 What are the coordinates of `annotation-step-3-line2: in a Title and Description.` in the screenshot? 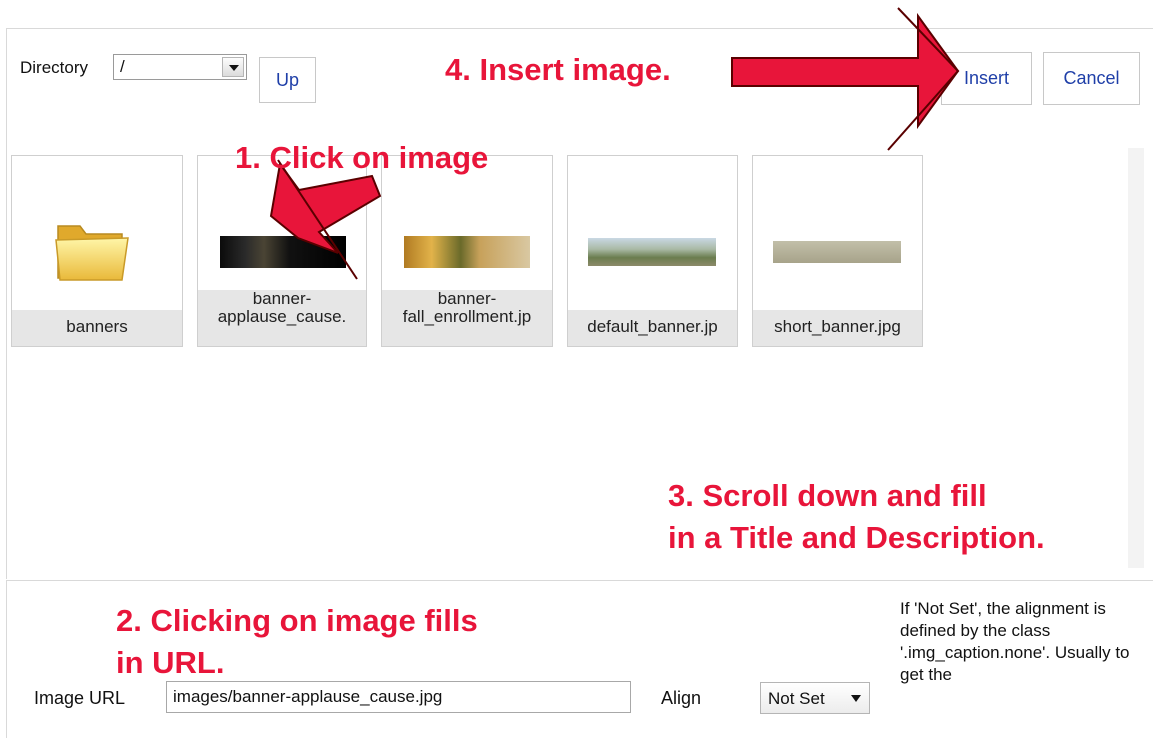 It's located at (856, 537).